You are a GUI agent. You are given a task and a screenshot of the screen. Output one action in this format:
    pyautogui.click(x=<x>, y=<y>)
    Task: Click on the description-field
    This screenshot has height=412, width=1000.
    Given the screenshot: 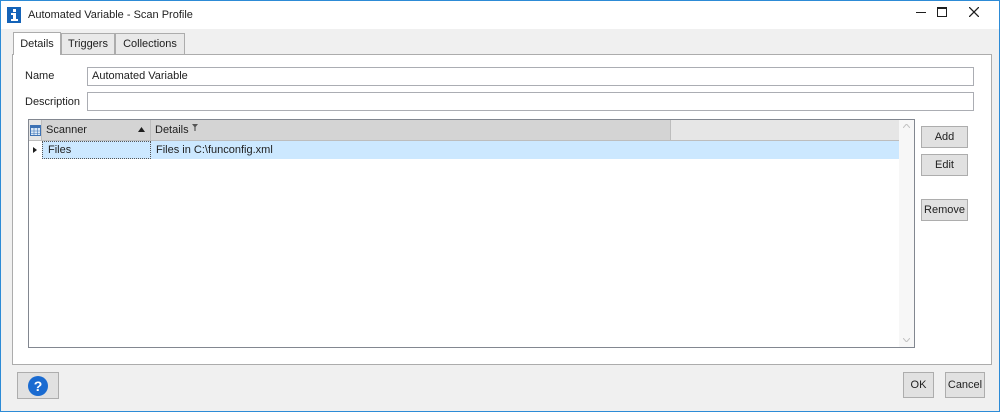 What is the action you would take?
    pyautogui.click(x=530, y=101)
    